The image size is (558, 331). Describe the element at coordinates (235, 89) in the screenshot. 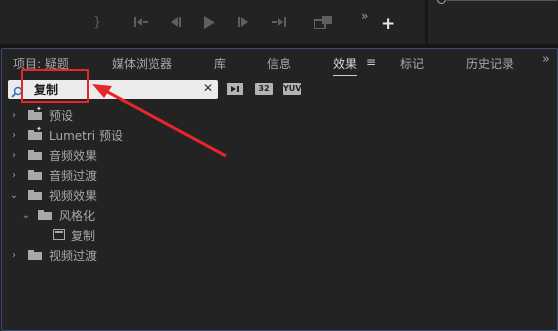

I see `accelerated-effects-icon` at that location.